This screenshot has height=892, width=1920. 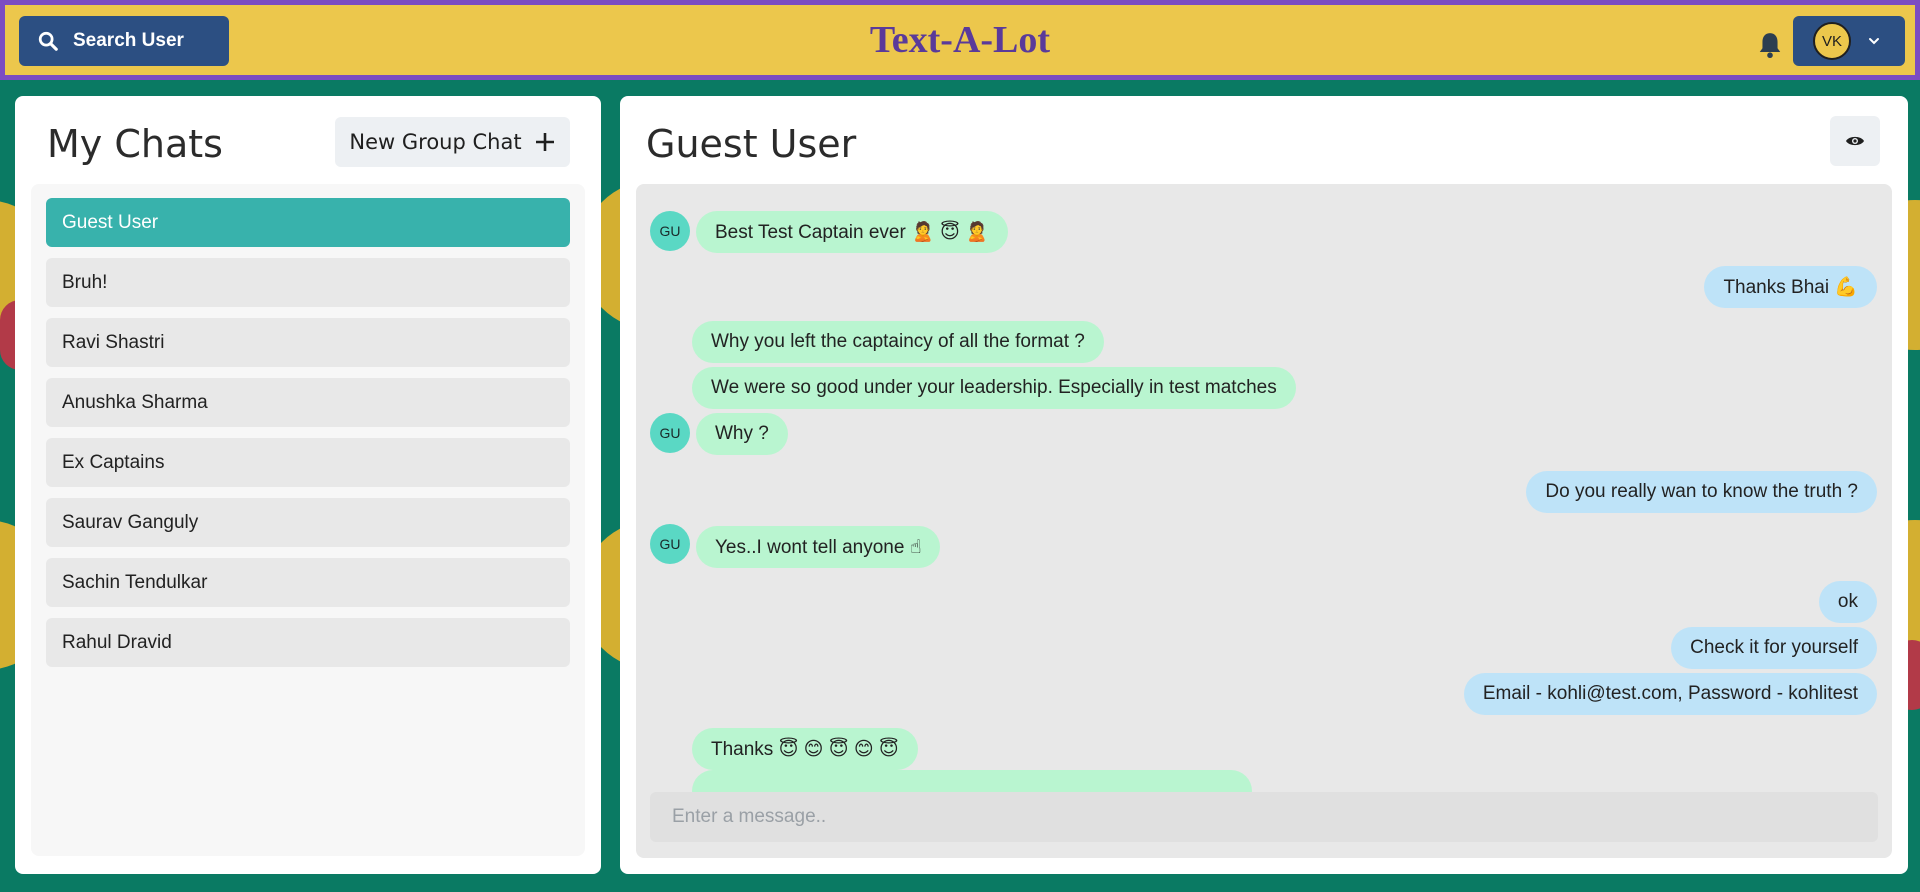 I want to click on my-chats-title: My Chats, so click(x=135, y=144).